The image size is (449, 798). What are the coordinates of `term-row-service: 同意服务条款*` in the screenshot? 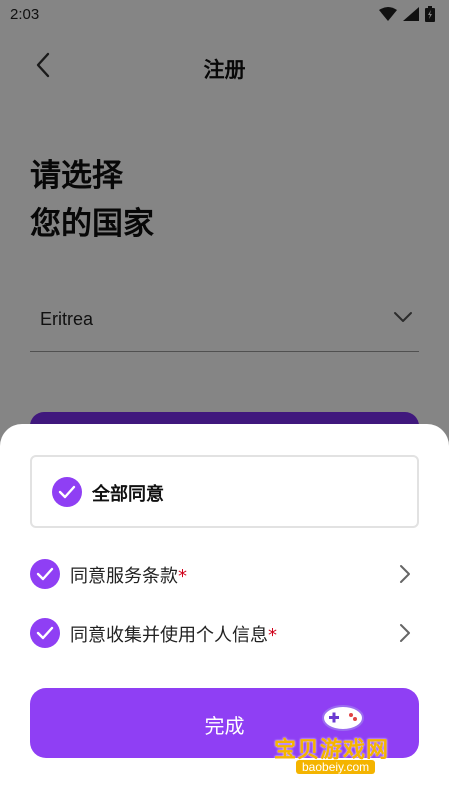 It's located at (224, 574).